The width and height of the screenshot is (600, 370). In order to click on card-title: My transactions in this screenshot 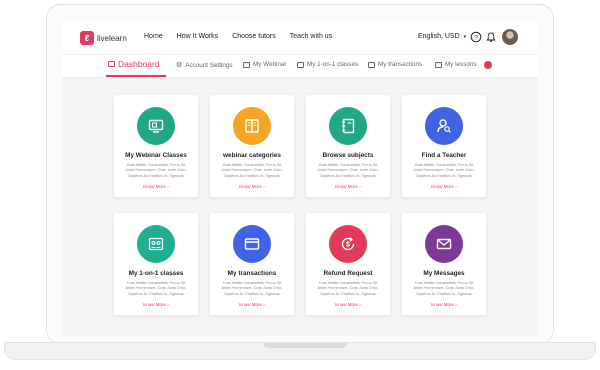, I will do `click(252, 273)`.